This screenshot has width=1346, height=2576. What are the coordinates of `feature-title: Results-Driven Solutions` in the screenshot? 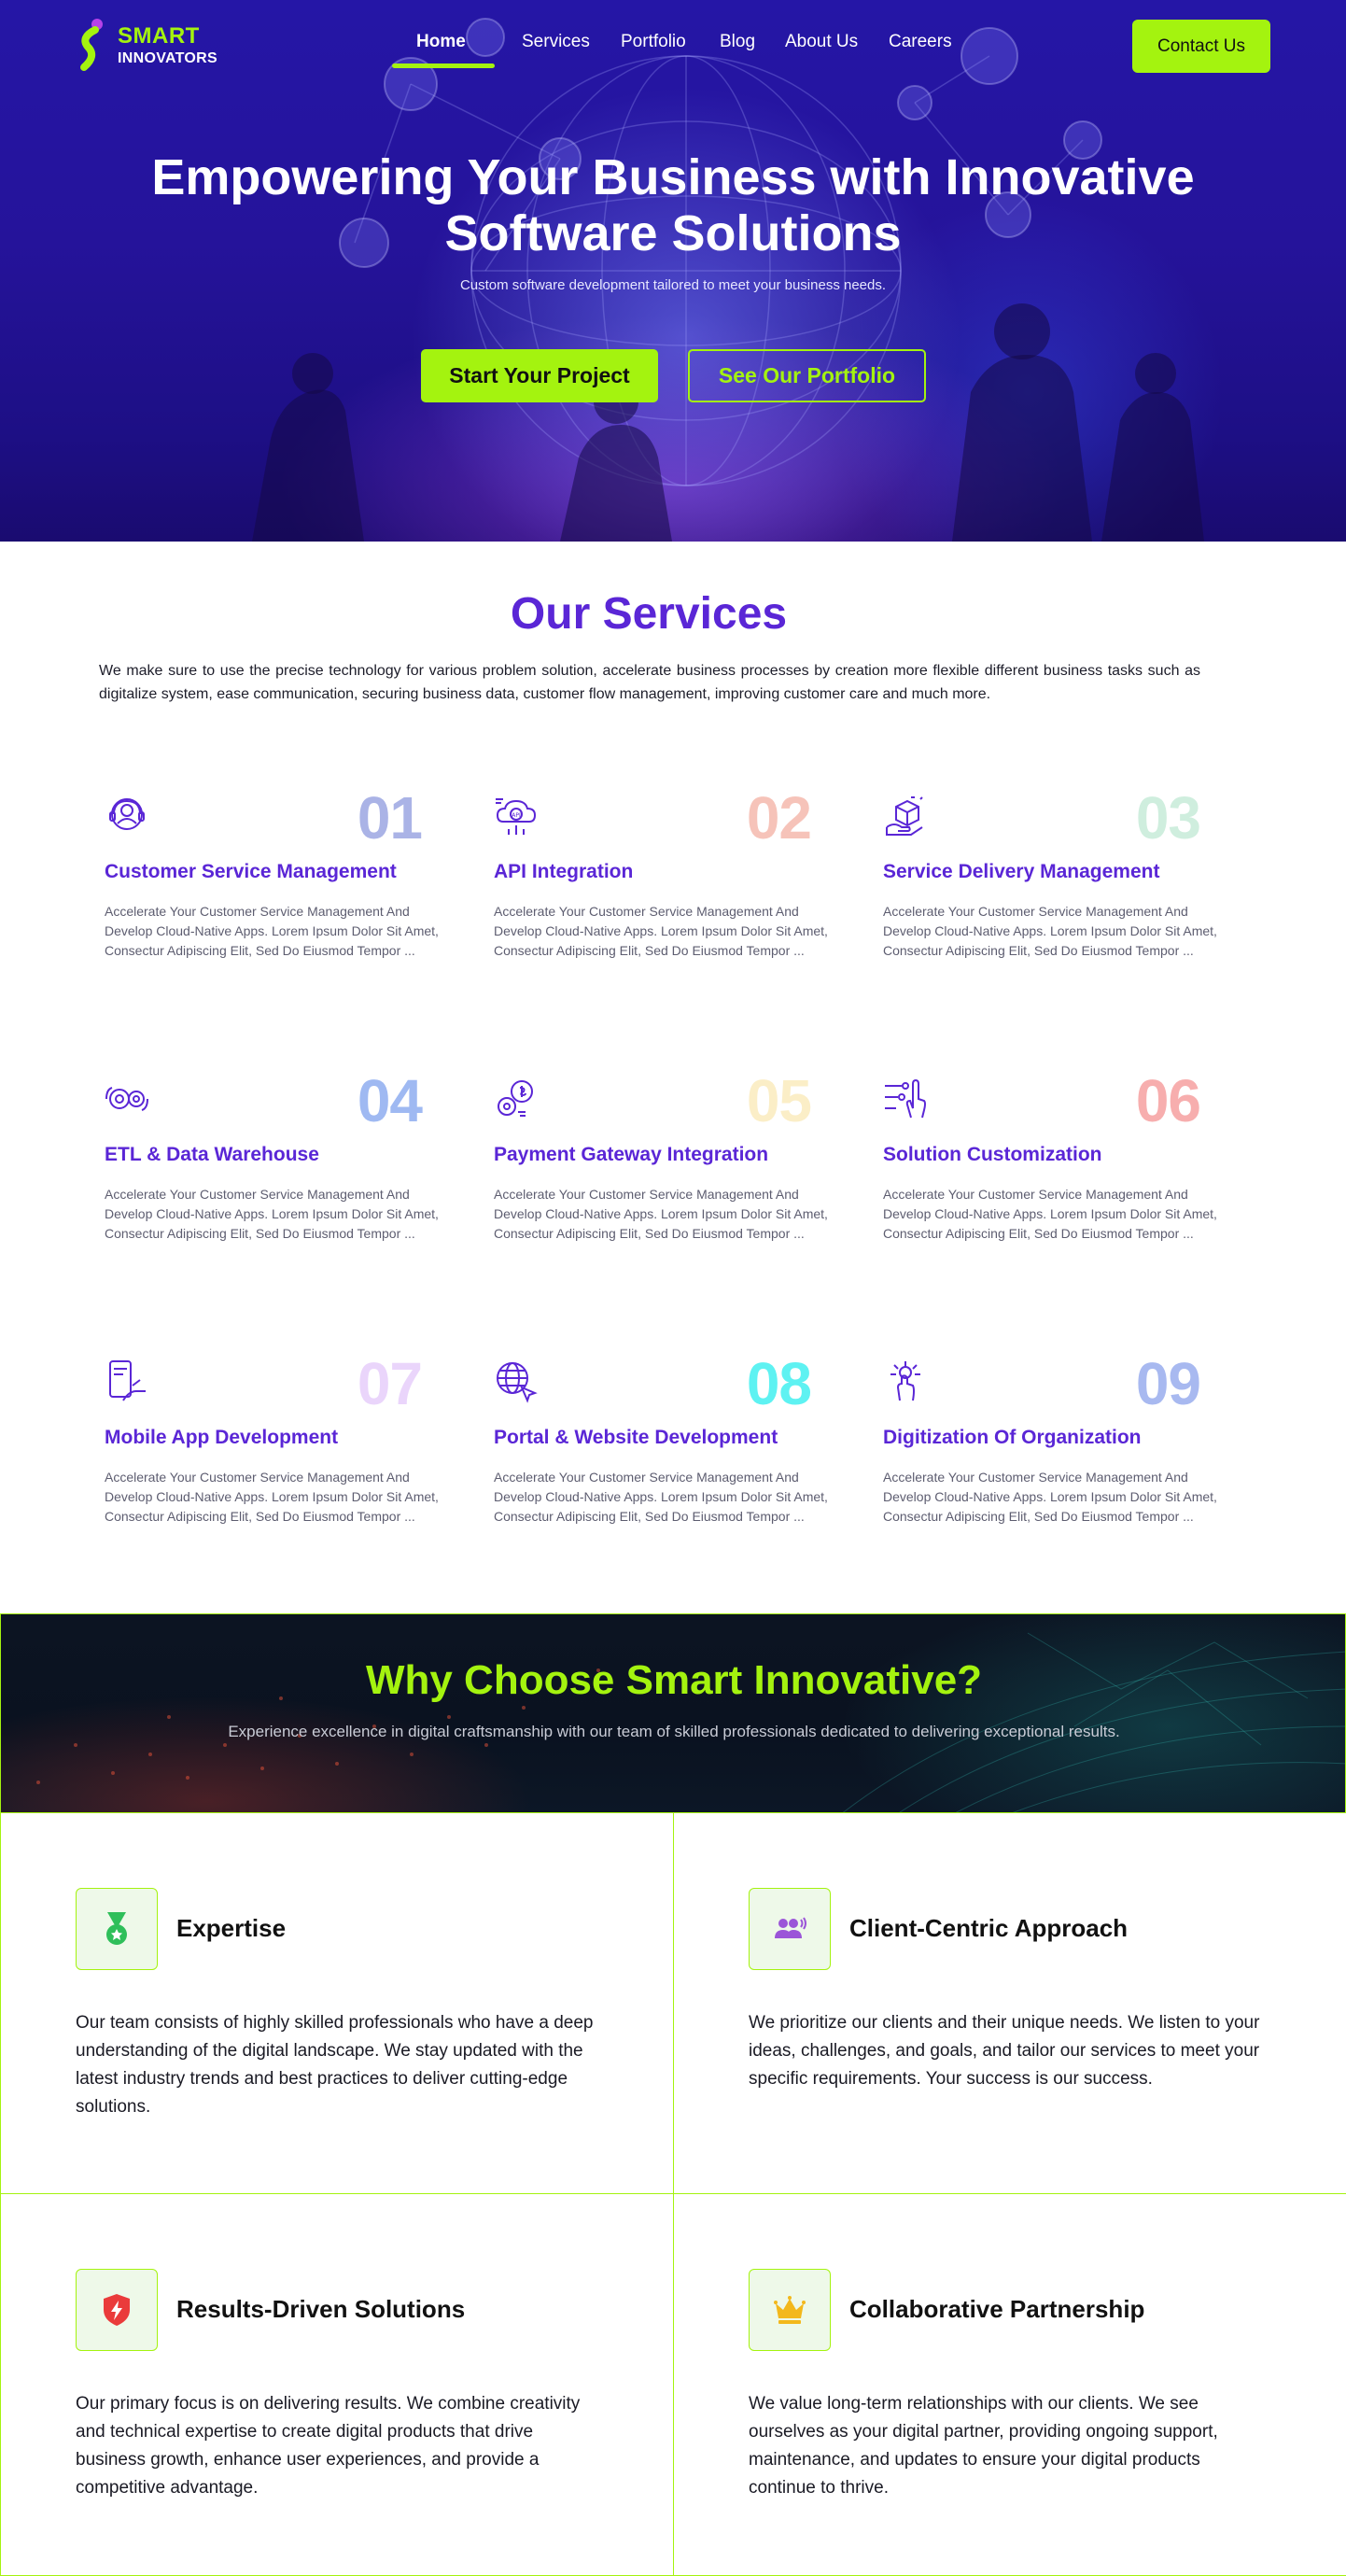 It's located at (321, 2309).